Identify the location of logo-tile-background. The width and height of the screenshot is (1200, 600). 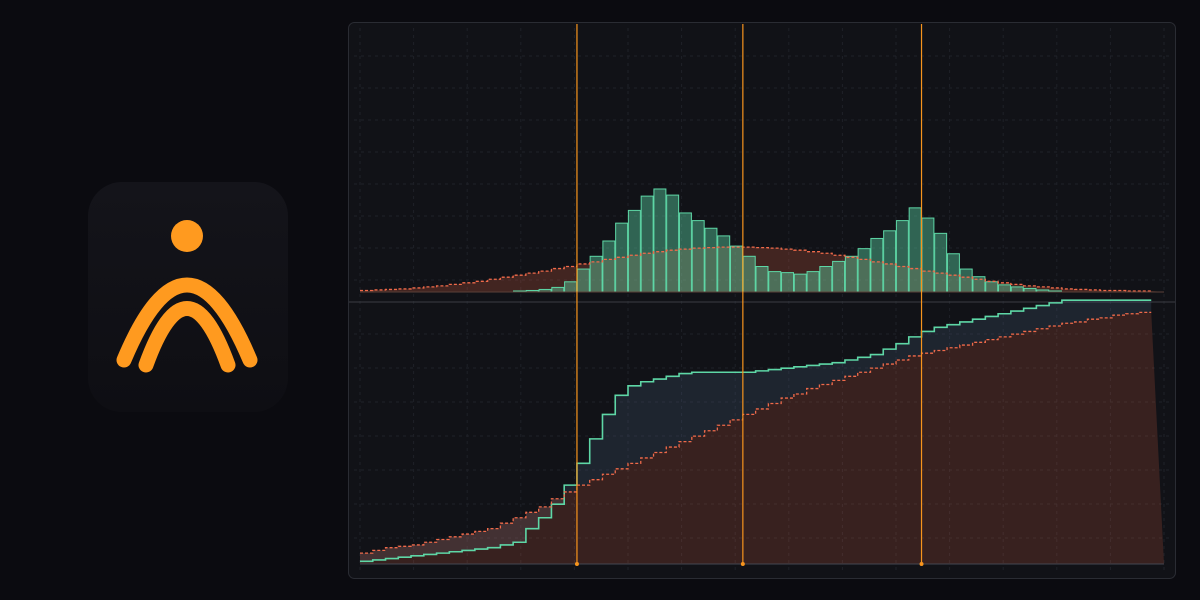
(188, 297).